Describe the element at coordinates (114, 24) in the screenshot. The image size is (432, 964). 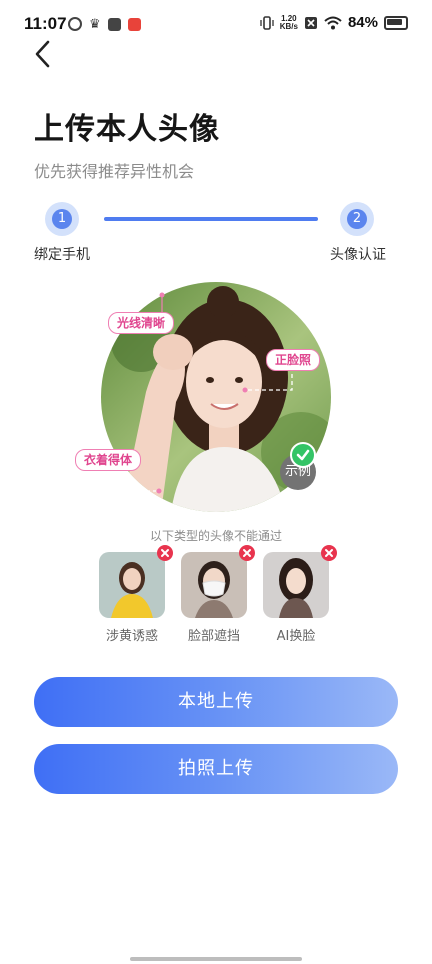
I see `message-icon` at that location.